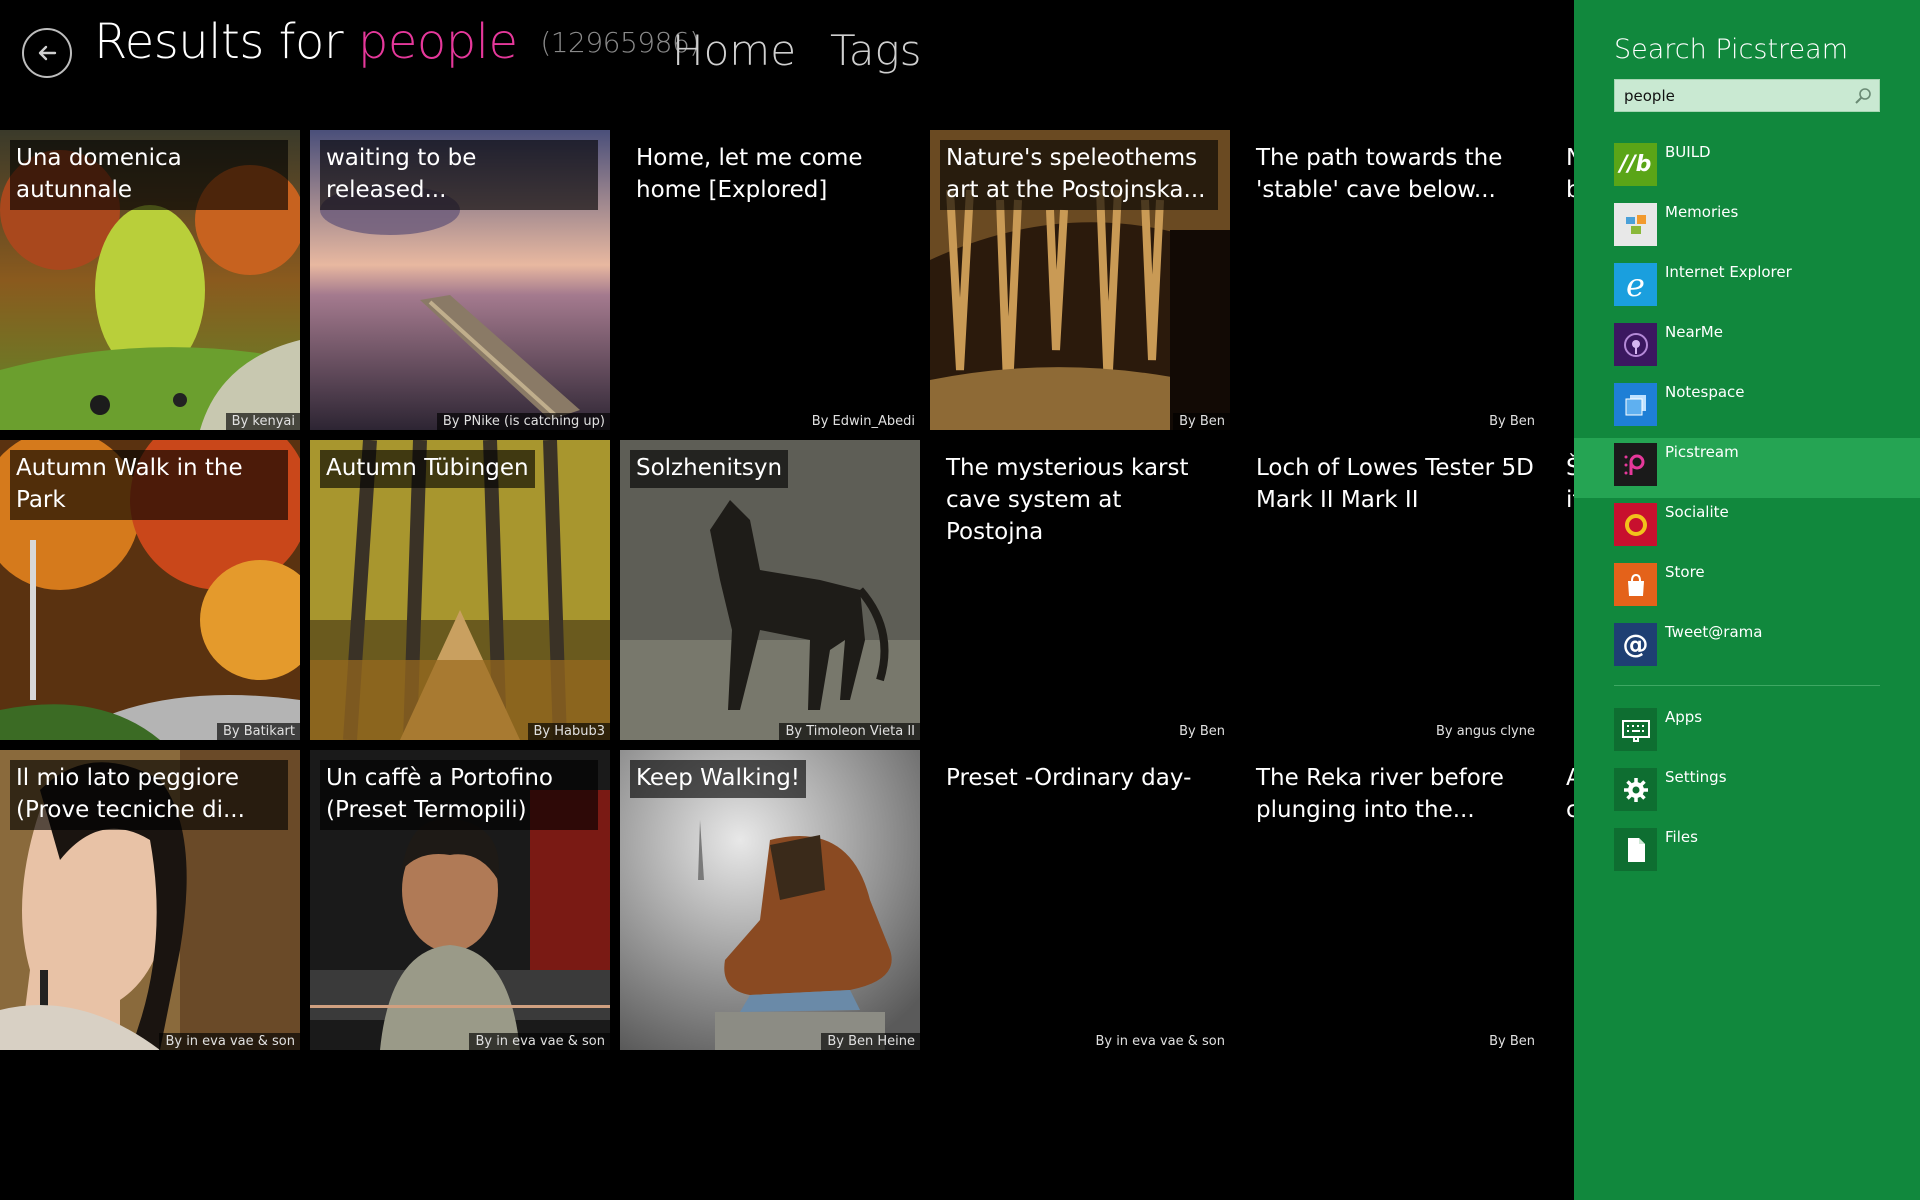  I want to click on search-pane-heading: Search Picstream, so click(1731, 49).